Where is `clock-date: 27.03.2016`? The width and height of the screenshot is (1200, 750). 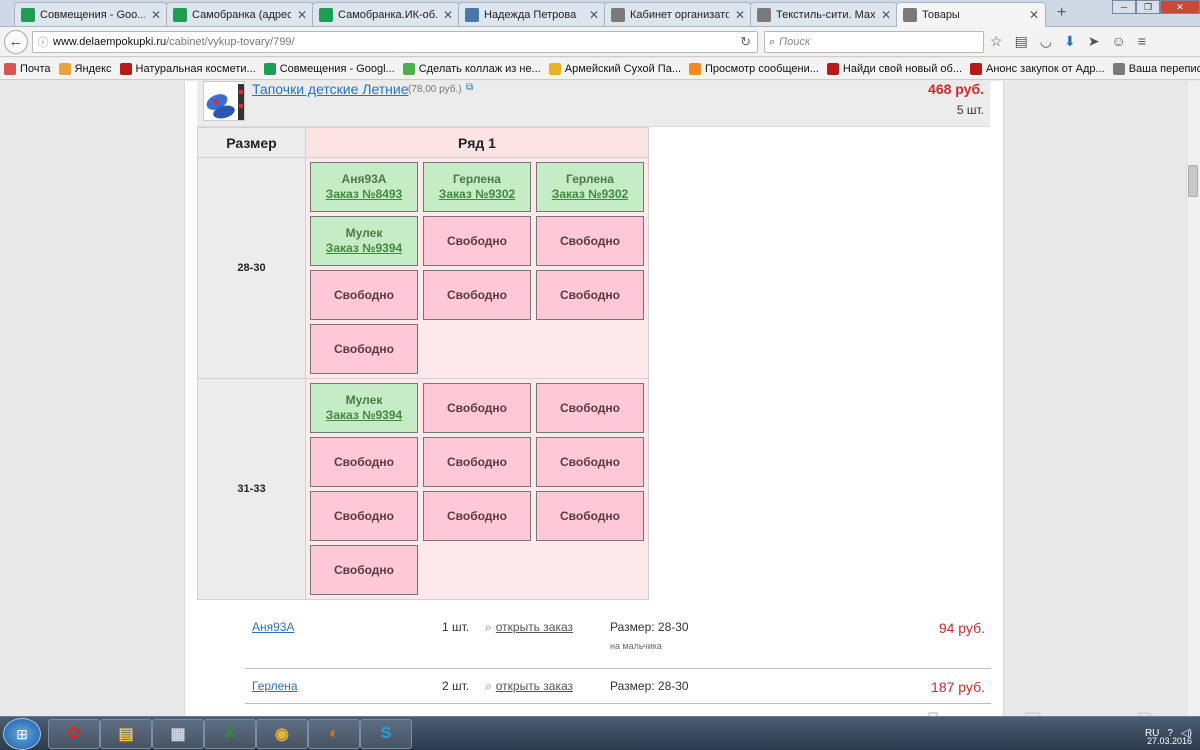
clock-date: 27.03.2016 is located at coordinates (1169, 741).